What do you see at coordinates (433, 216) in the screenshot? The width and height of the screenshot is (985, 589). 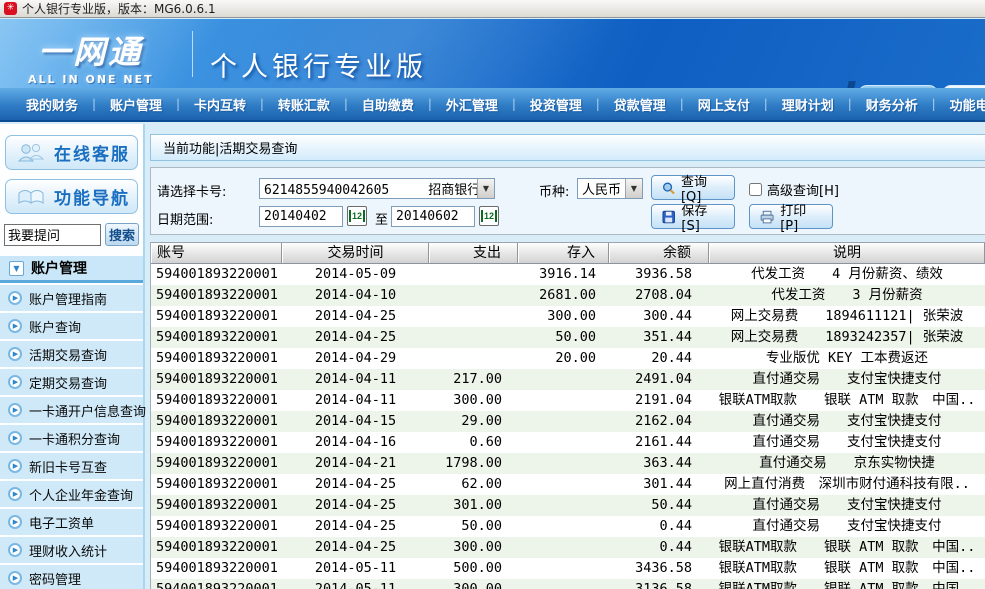 I see `date-to-input` at bounding box center [433, 216].